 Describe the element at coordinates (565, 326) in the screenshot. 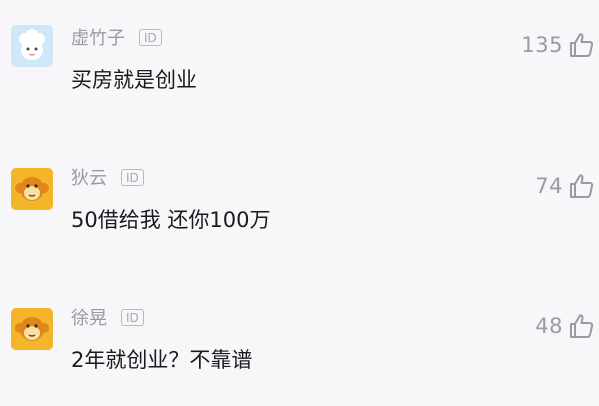

I see `like-button: 48` at that location.